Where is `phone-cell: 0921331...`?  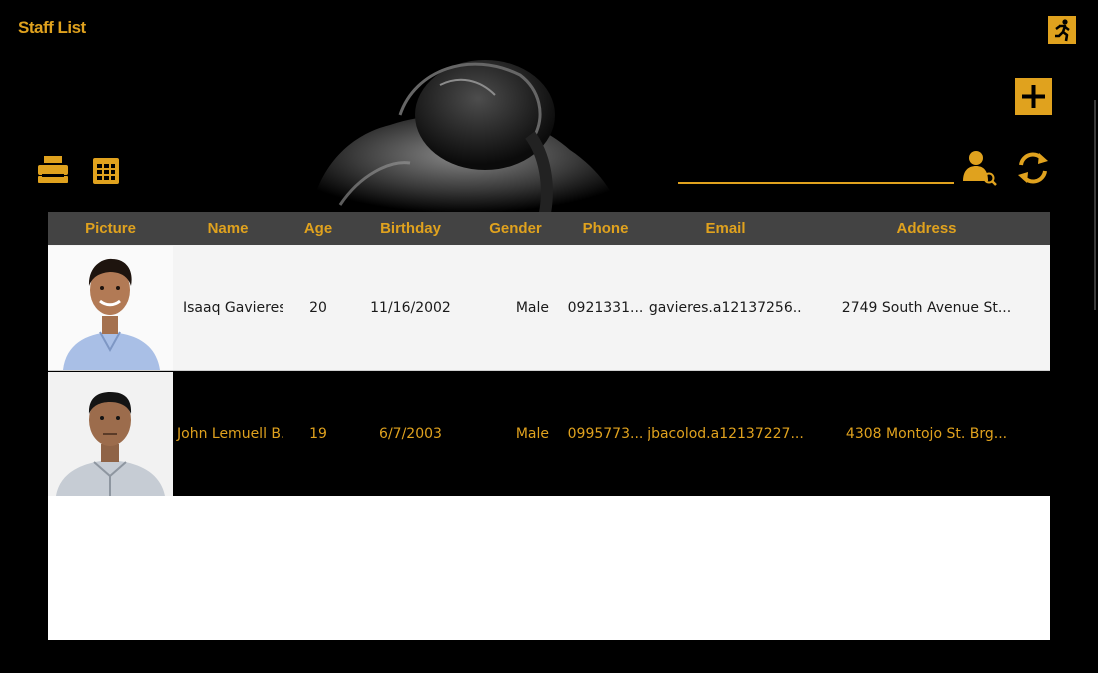
phone-cell: 0921331... is located at coordinates (605, 307).